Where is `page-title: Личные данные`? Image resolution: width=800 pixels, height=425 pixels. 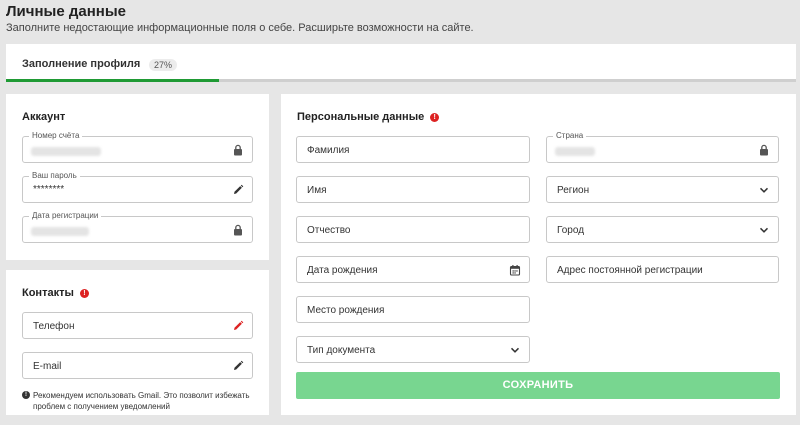
page-title: Личные данные is located at coordinates (66, 11).